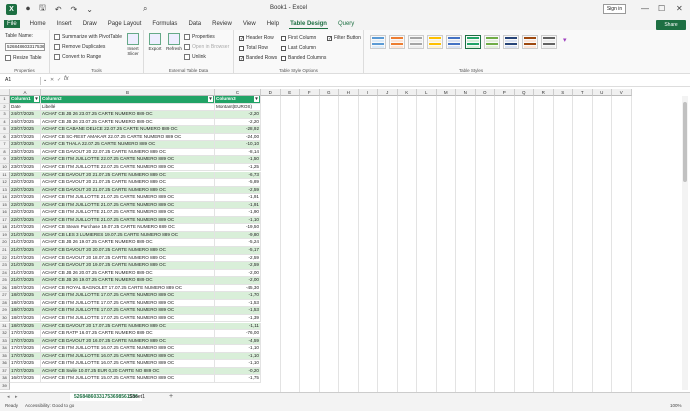  Describe the element at coordinates (505, 92) in the screenshot. I see `column-header-p: P` at that location.